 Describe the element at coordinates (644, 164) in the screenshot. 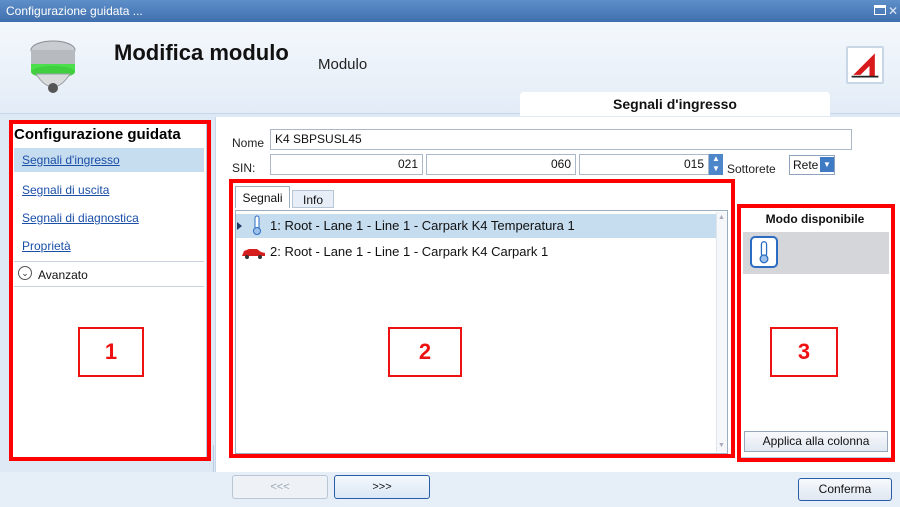

I see `sin-field-3: 015` at that location.